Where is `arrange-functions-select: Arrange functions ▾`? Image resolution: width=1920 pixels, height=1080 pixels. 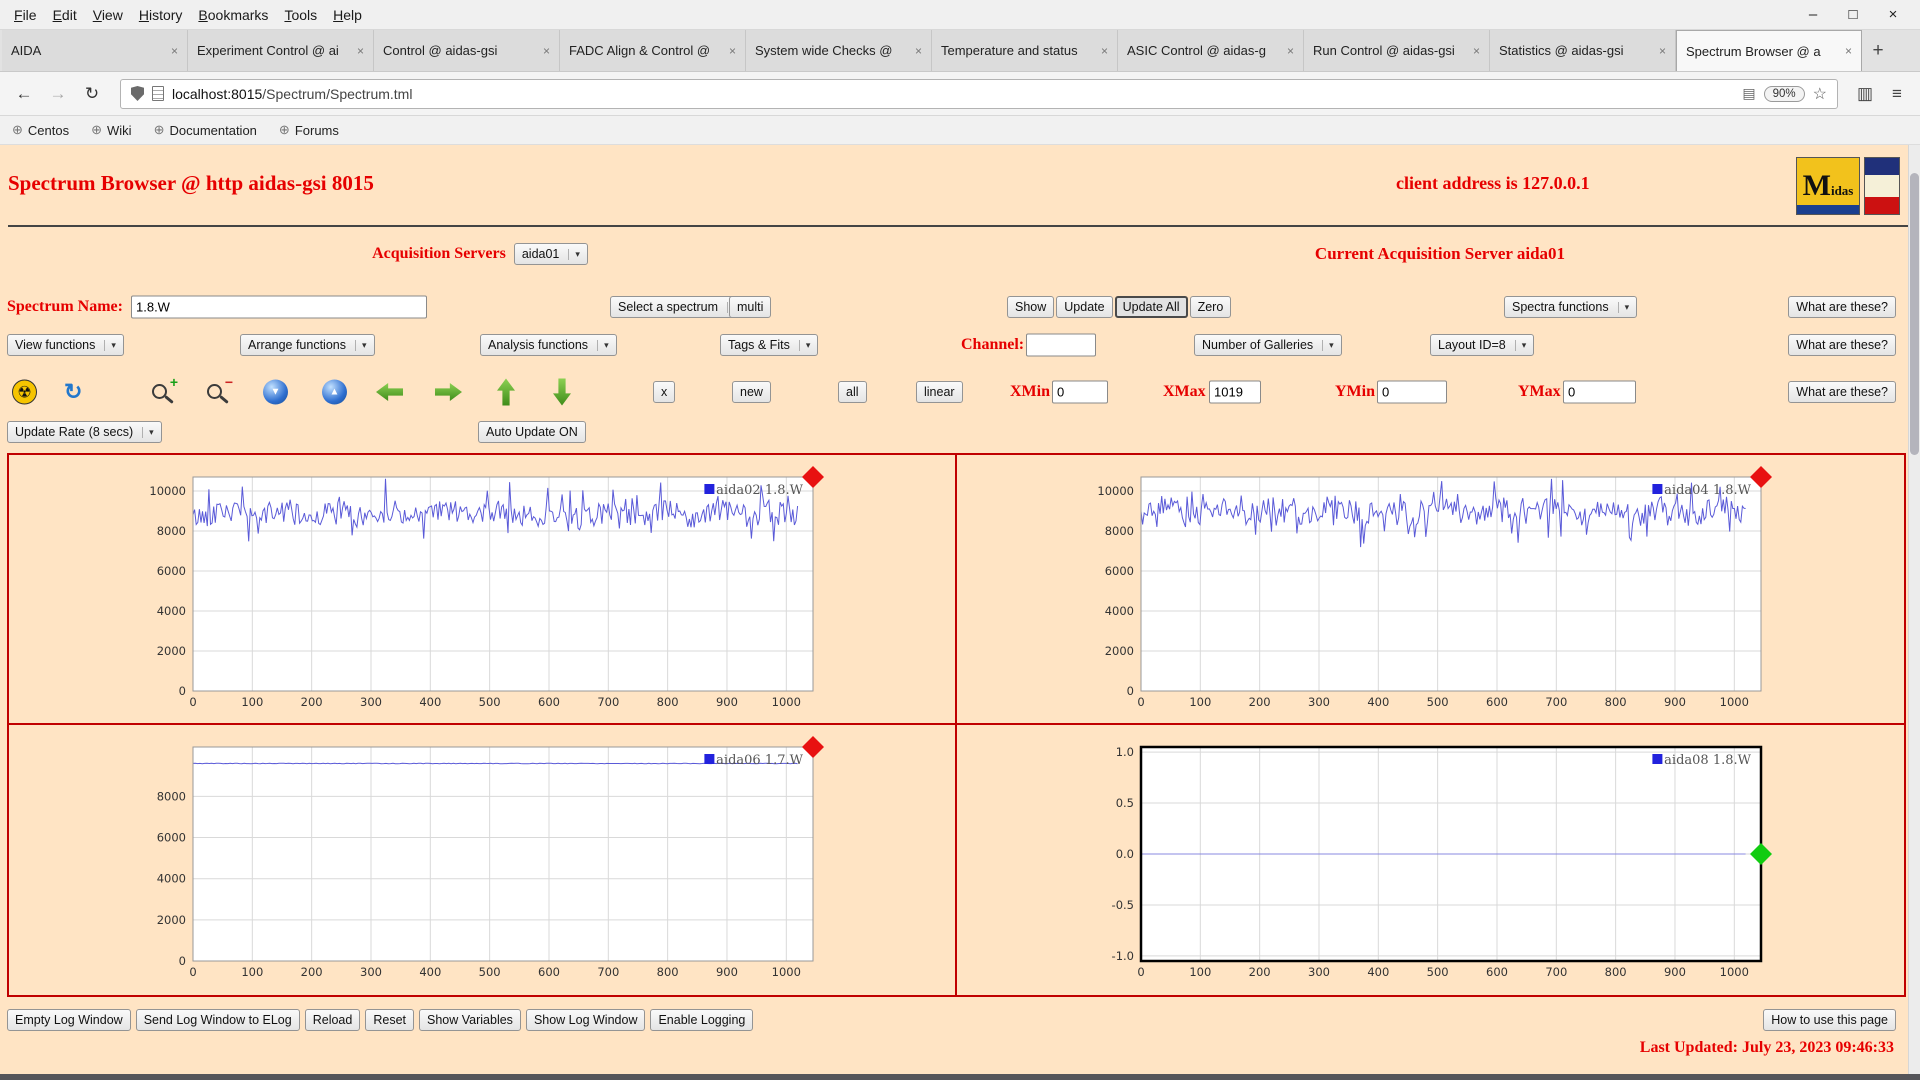
arrange-functions-select: Arrange functions ▾ is located at coordinates (307, 345).